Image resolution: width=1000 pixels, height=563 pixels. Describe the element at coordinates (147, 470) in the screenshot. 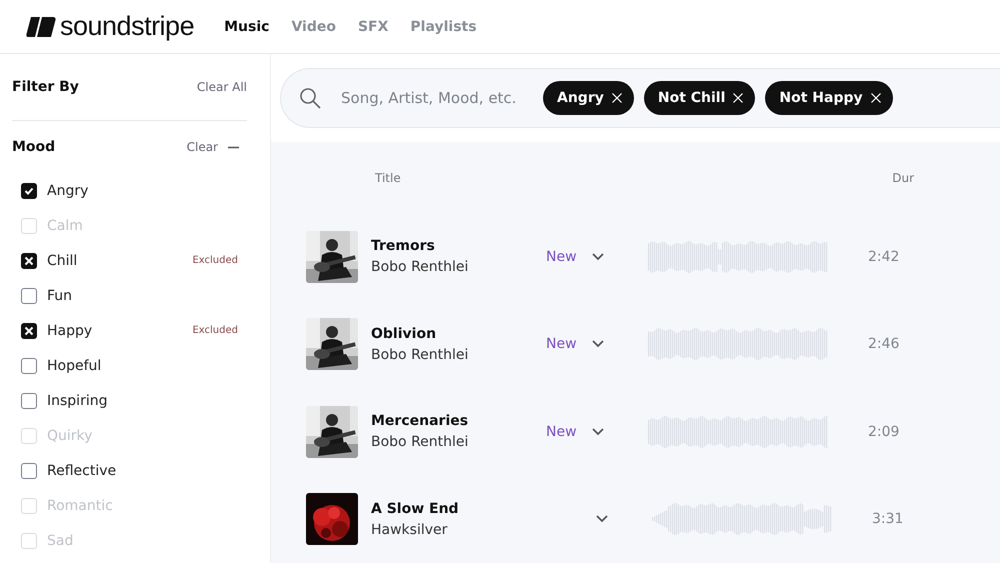

I see `checkbox-label: Reflective` at that location.